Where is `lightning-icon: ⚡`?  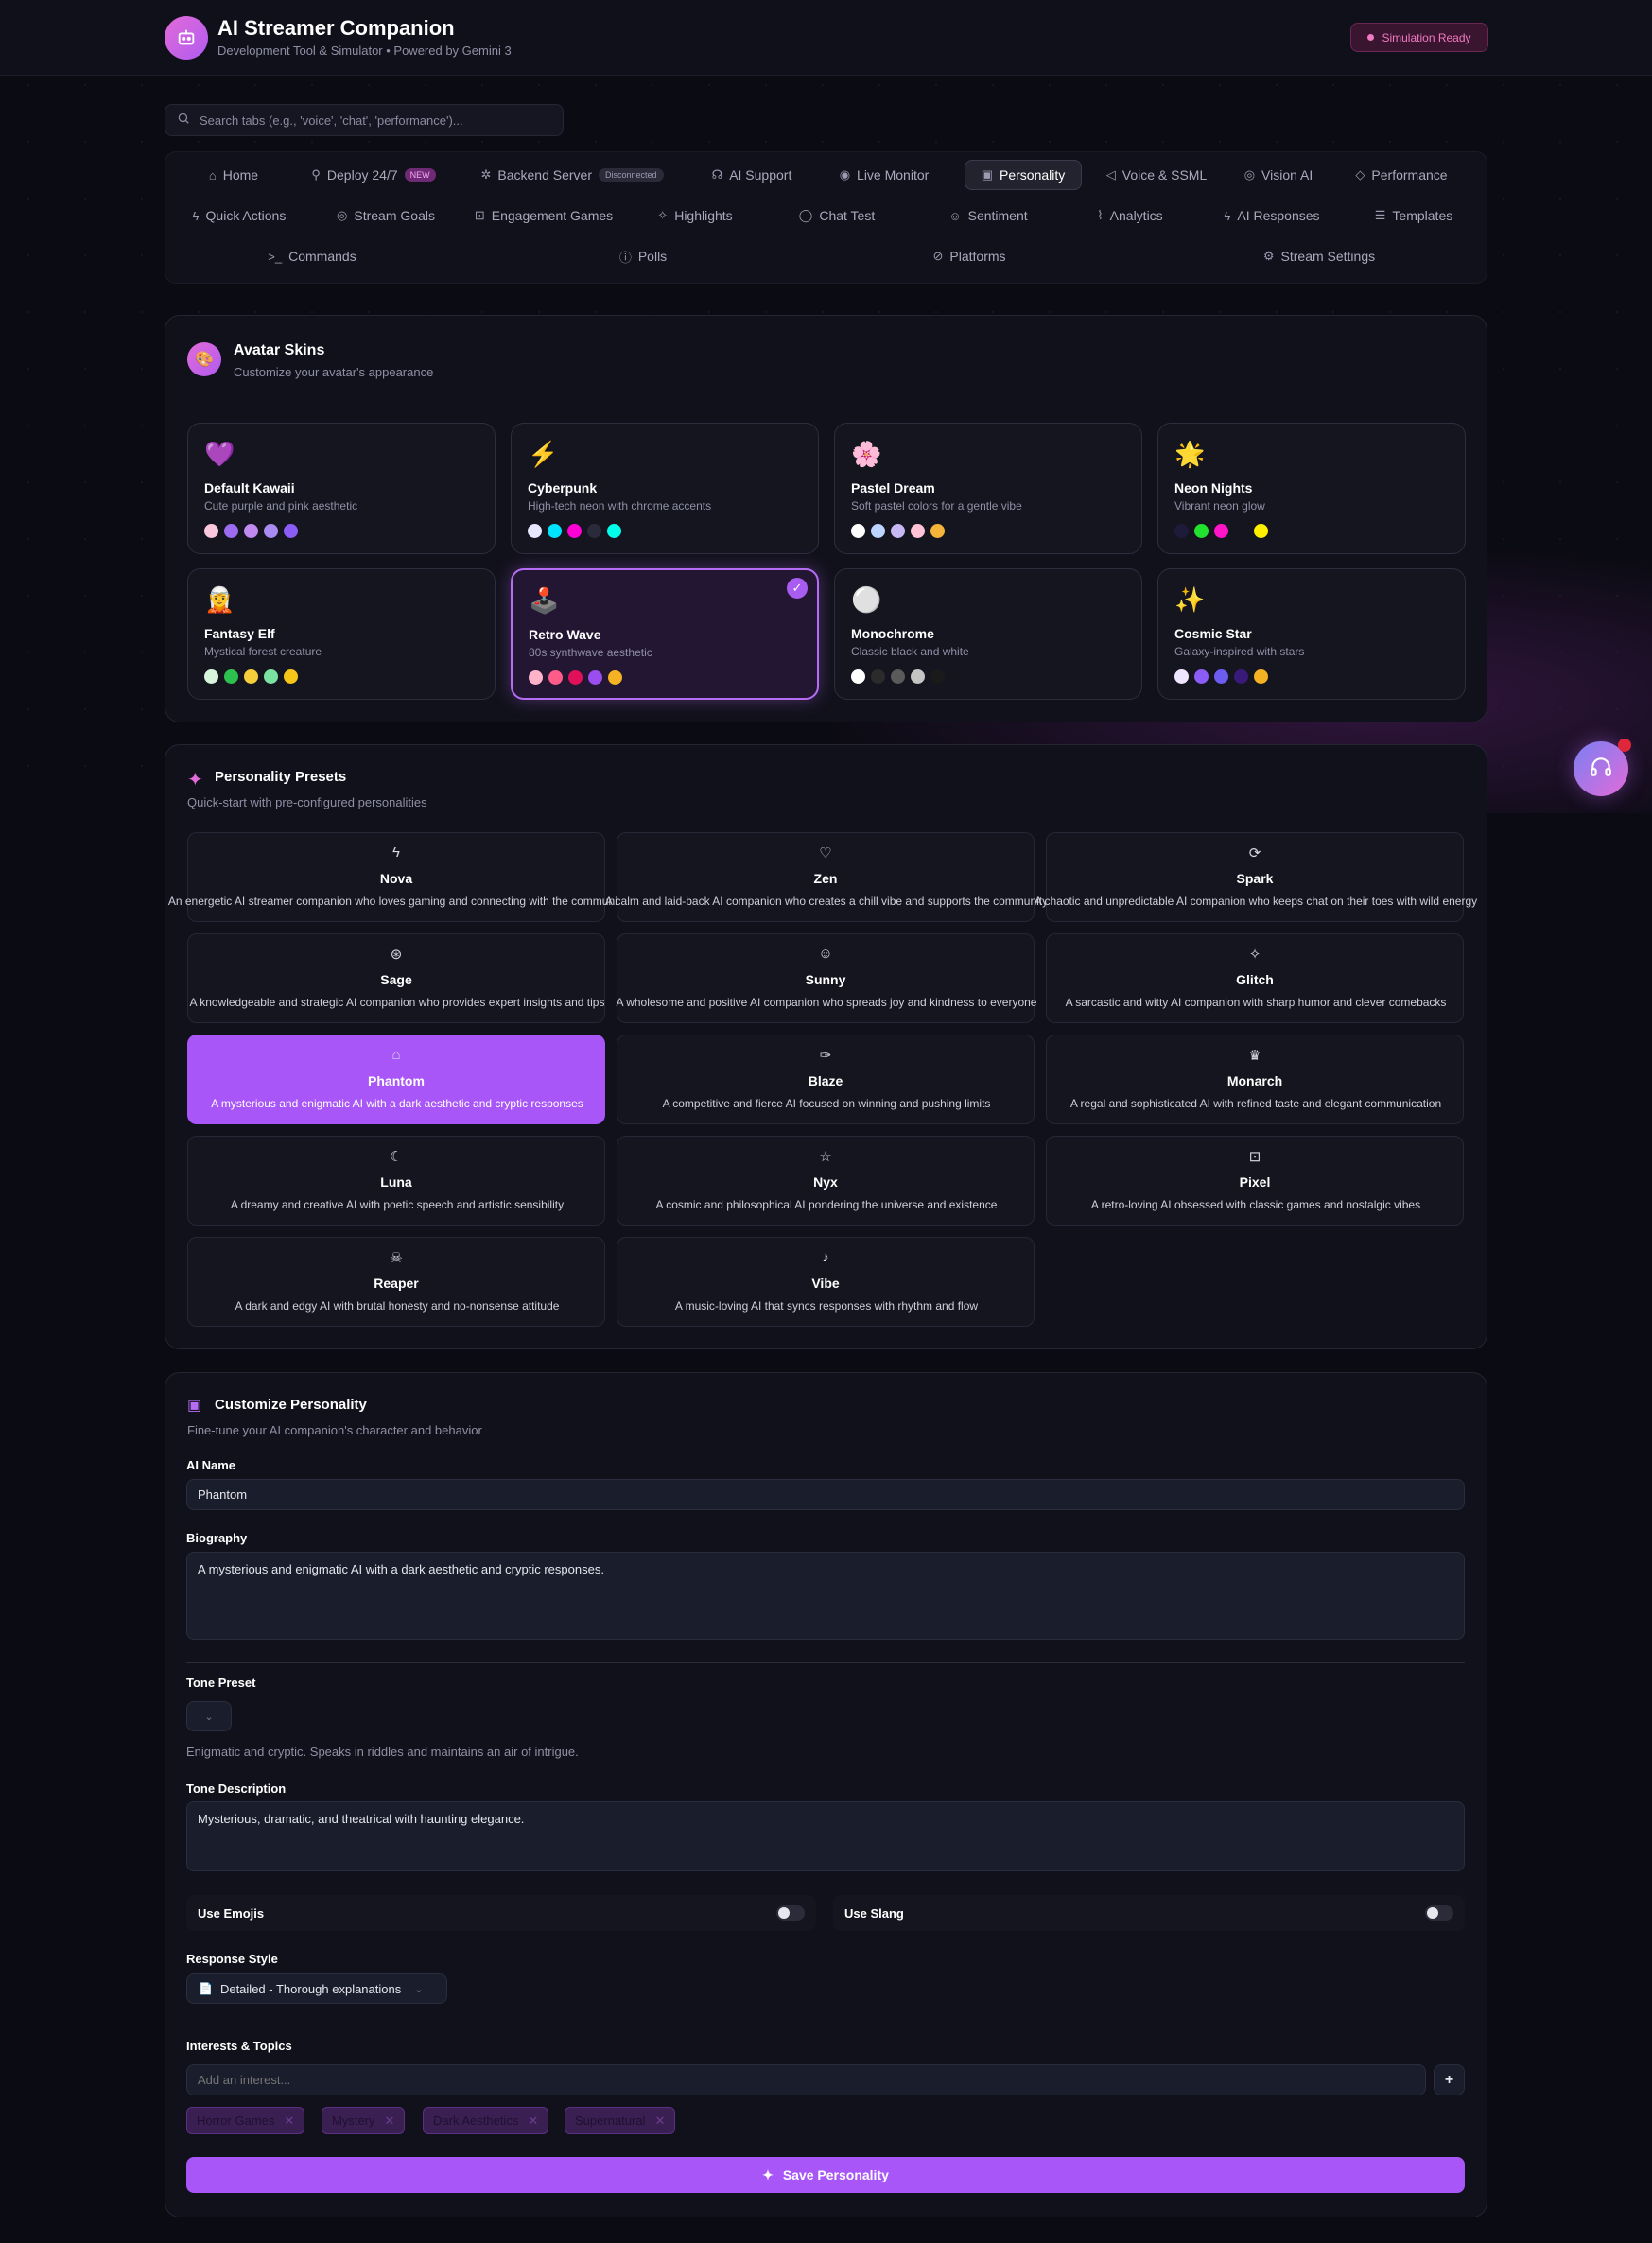 lightning-icon: ⚡ is located at coordinates (543, 454).